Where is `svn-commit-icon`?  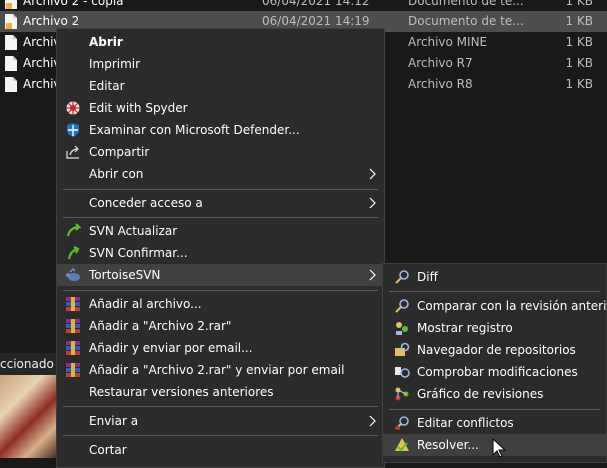
svn-commit-icon is located at coordinates (73, 253).